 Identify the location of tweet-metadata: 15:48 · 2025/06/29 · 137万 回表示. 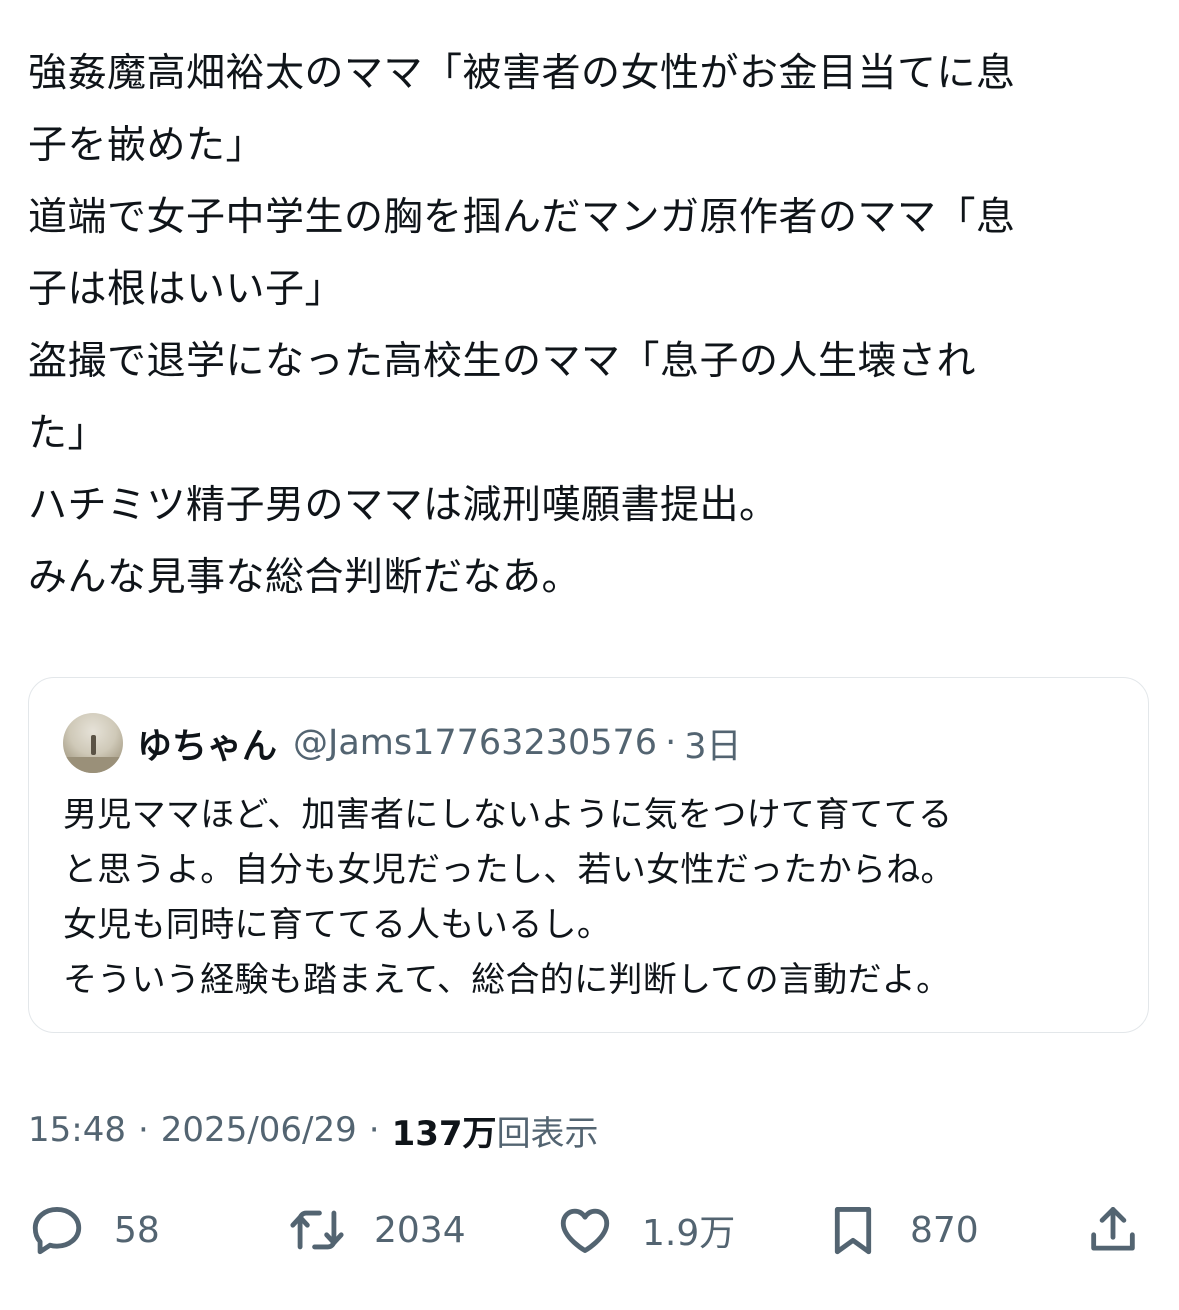
(313, 1130).